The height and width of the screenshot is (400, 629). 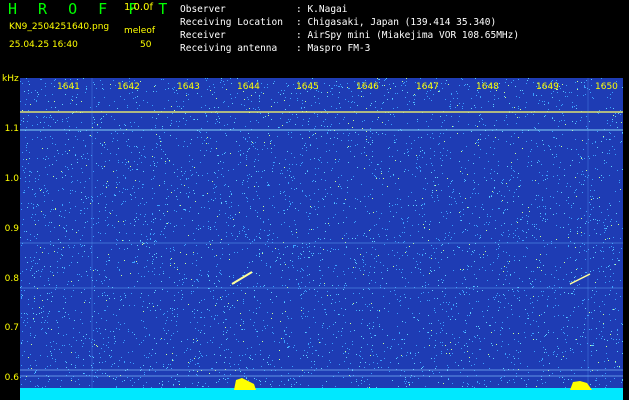 What do you see at coordinates (128, 87) in the screenshot?
I see `x-tick-label: 1642` at bounding box center [128, 87].